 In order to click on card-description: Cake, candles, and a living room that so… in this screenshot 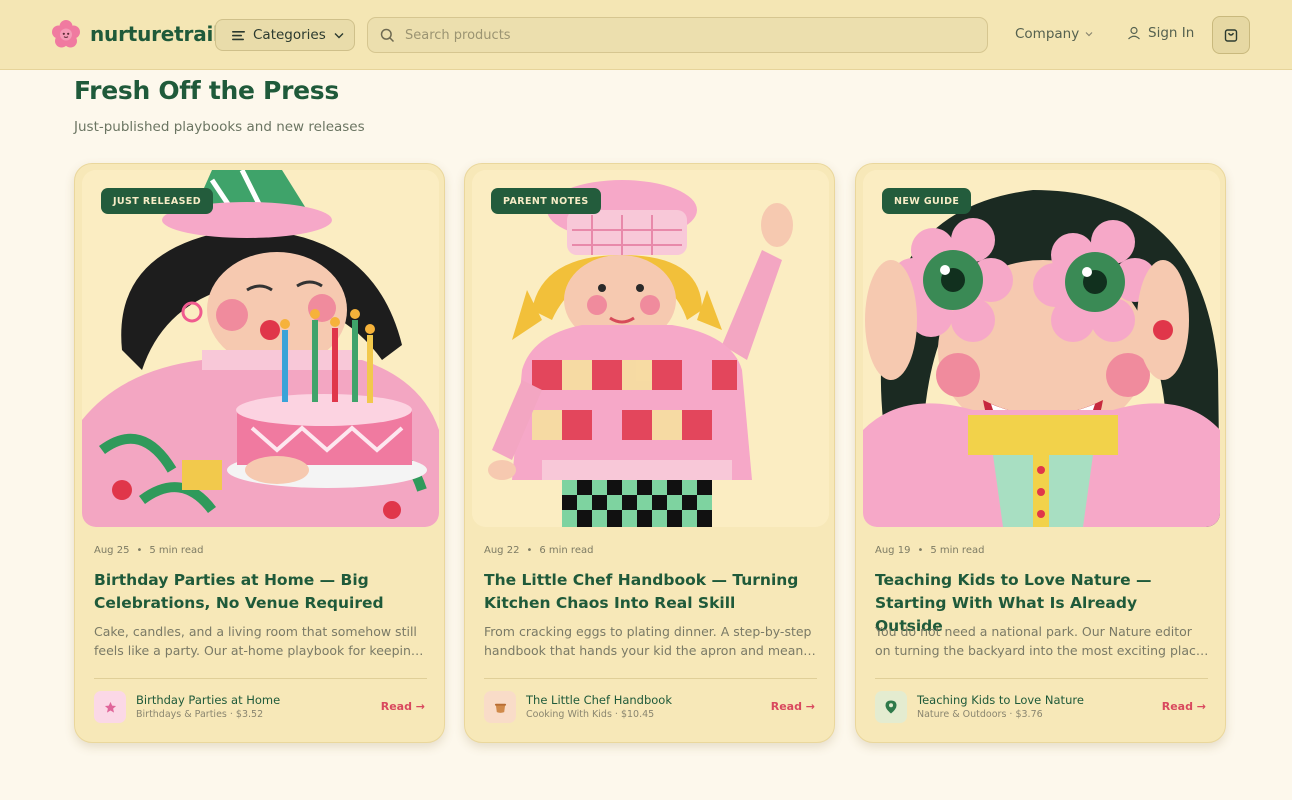, I will do `click(256, 641)`.